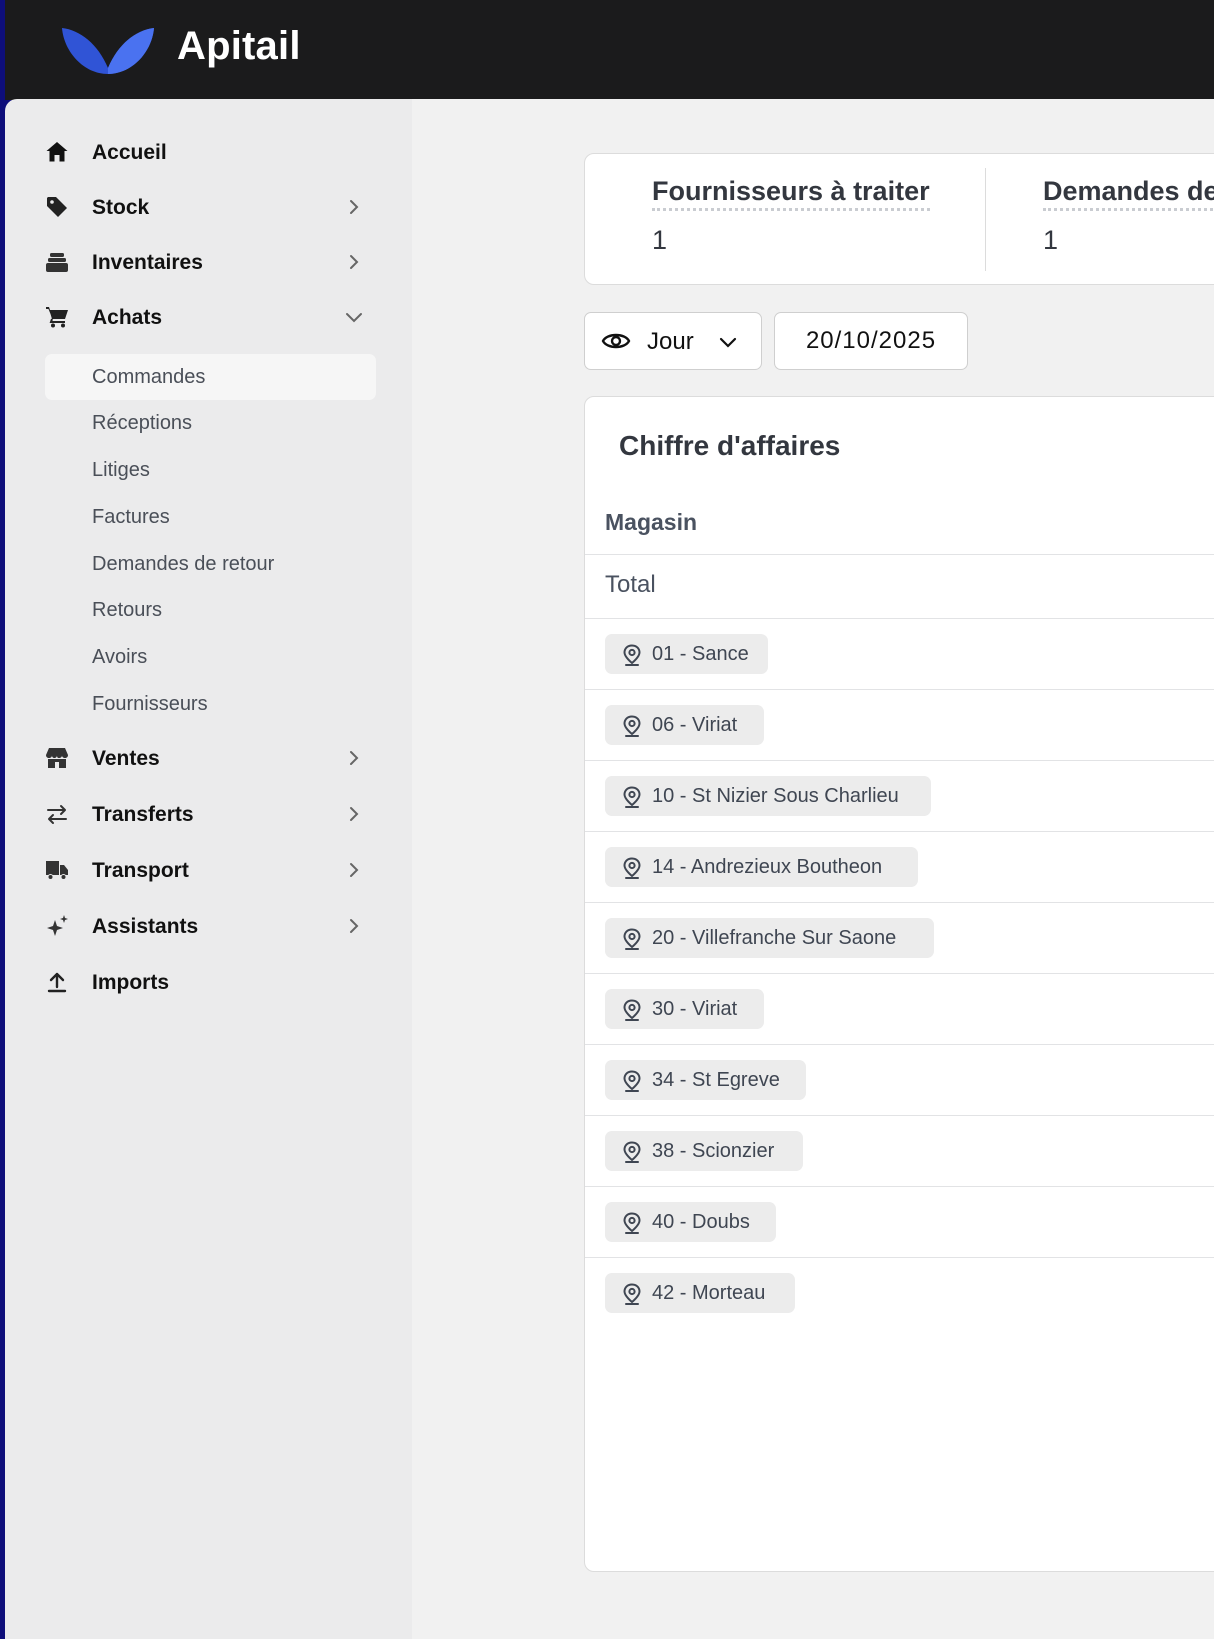 The width and height of the screenshot is (1214, 1639). I want to click on store-chip: 06 - Viriat, so click(684, 725).